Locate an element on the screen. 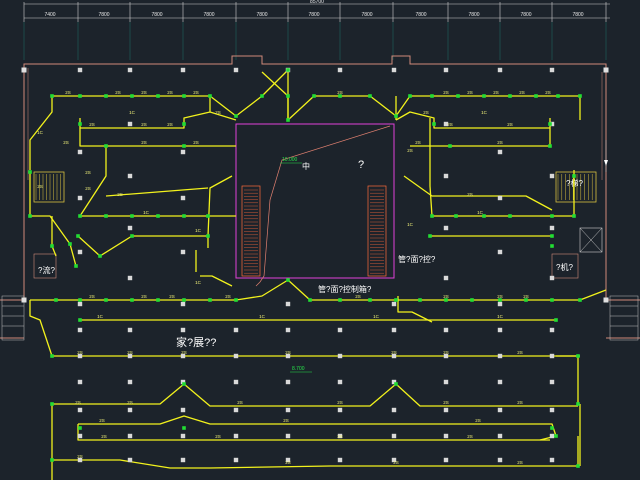 The width and height of the screenshot is (640, 480). grid-lines is located at coordinates (315, 41).